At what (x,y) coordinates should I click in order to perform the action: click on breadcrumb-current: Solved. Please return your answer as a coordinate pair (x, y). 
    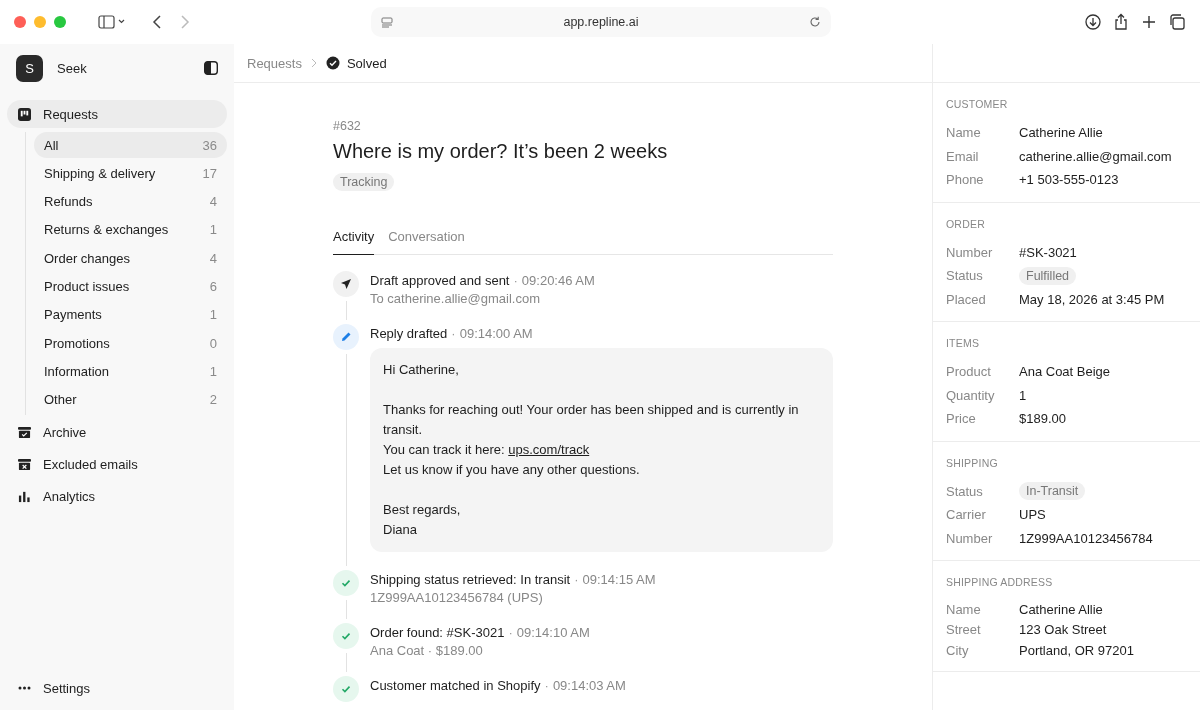
    Looking at the image, I should click on (366, 63).